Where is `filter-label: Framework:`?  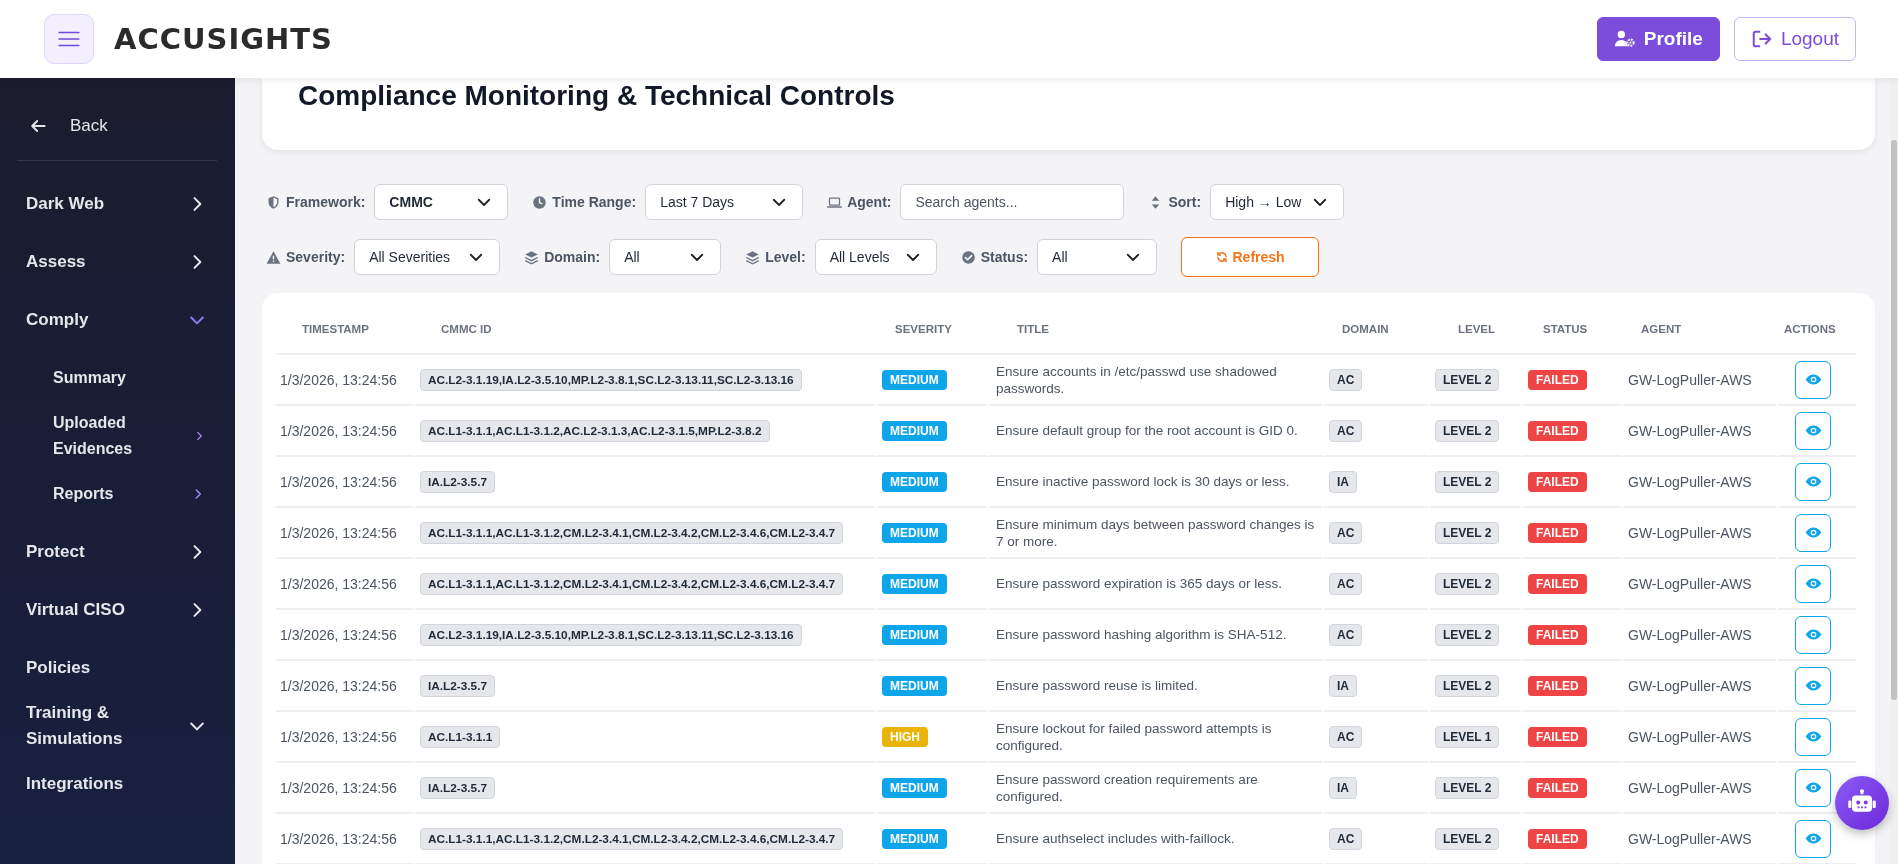 filter-label: Framework: is located at coordinates (326, 202).